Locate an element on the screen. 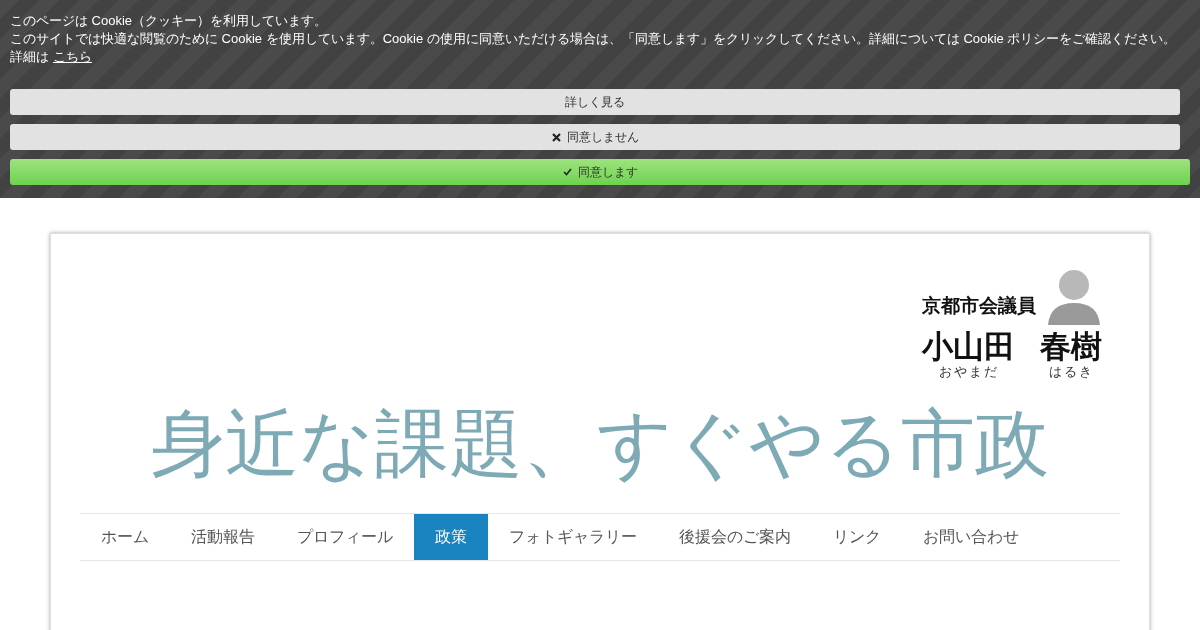 The image size is (1200, 630). tagline: 身近な課題、すぐやる市政 is located at coordinates (600, 443).